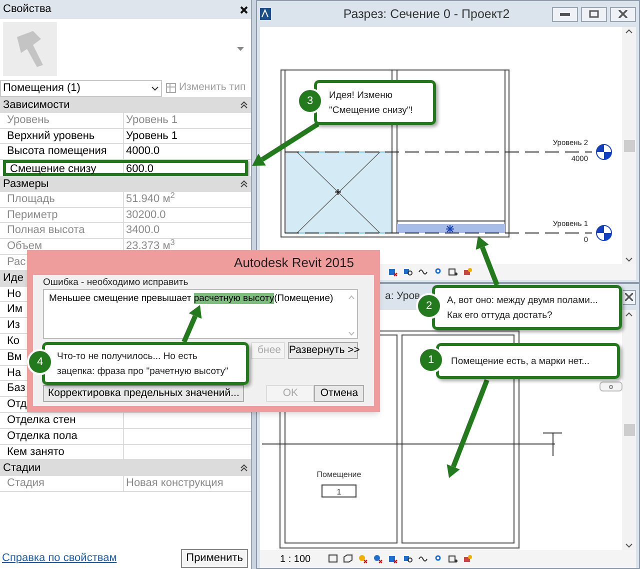 This screenshot has height=569, width=640. What do you see at coordinates (611, 387) in the screenshot?
I see `navigation-bar` at bounding box center [611, 387].